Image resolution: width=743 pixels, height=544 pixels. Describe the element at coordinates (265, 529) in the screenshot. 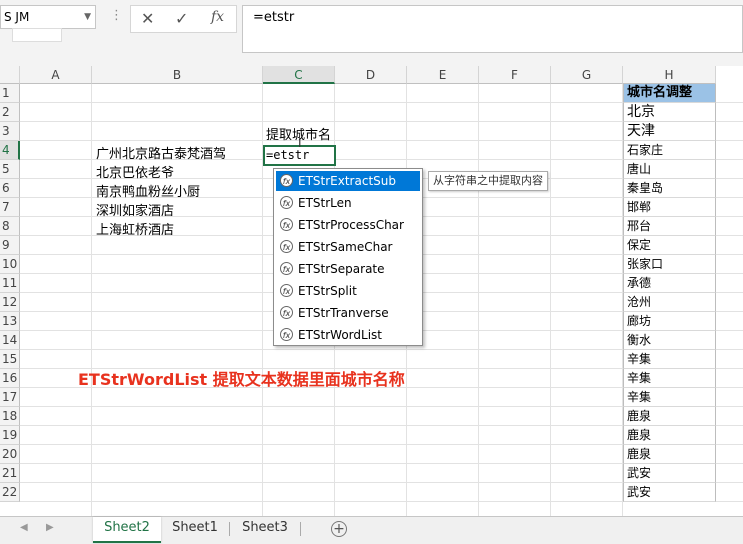

I see `tab-sheet3: Sheet3` at that location.